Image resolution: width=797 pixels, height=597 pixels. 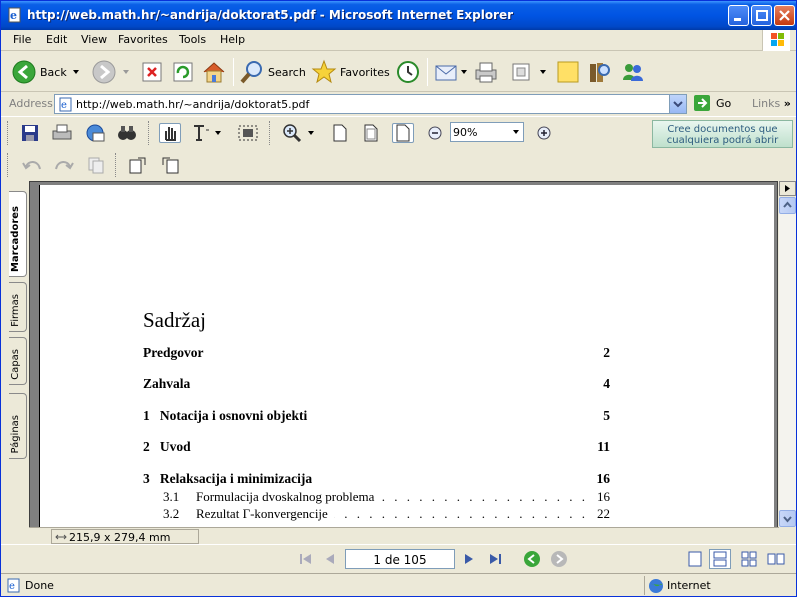 I want to click on binoculars-icon, so click(x=127, y=133).